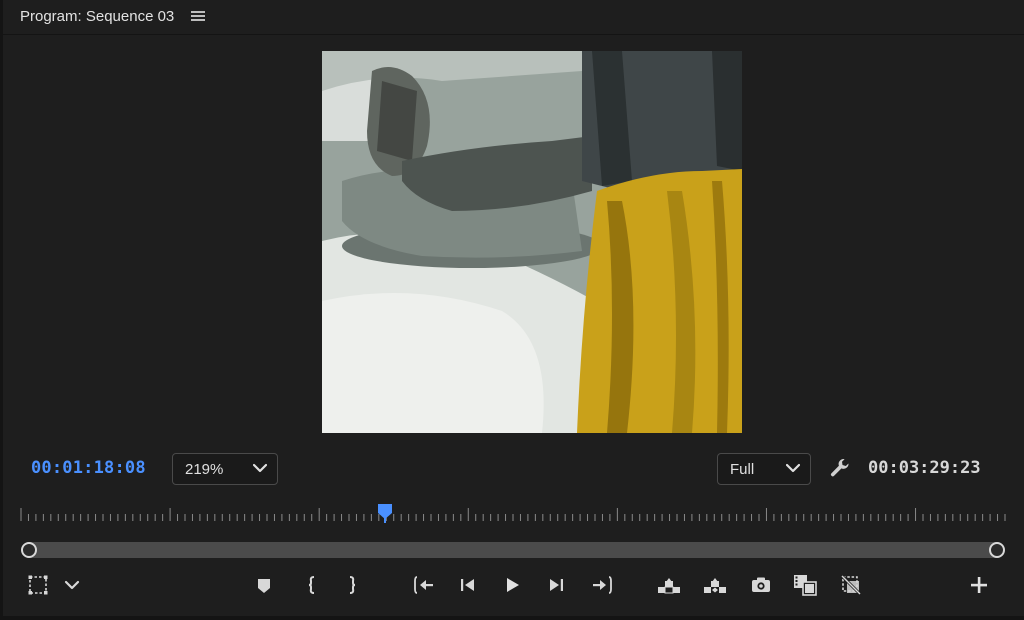  I want to click on zoom-scroll-right-handle, so click(997, 550).